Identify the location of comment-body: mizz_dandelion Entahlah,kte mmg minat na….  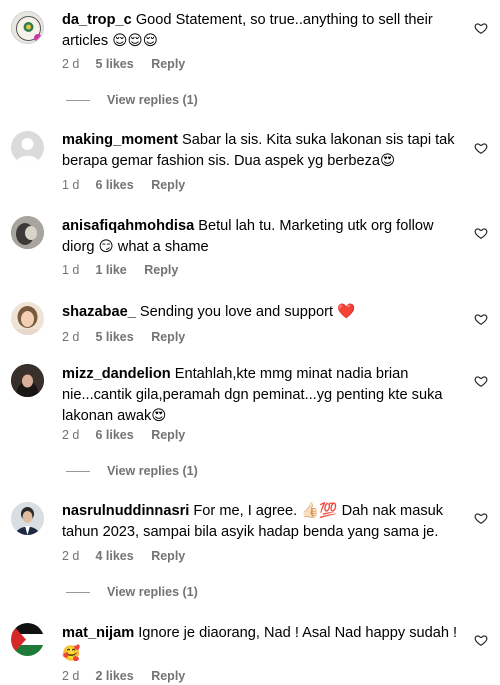
(262, 395).